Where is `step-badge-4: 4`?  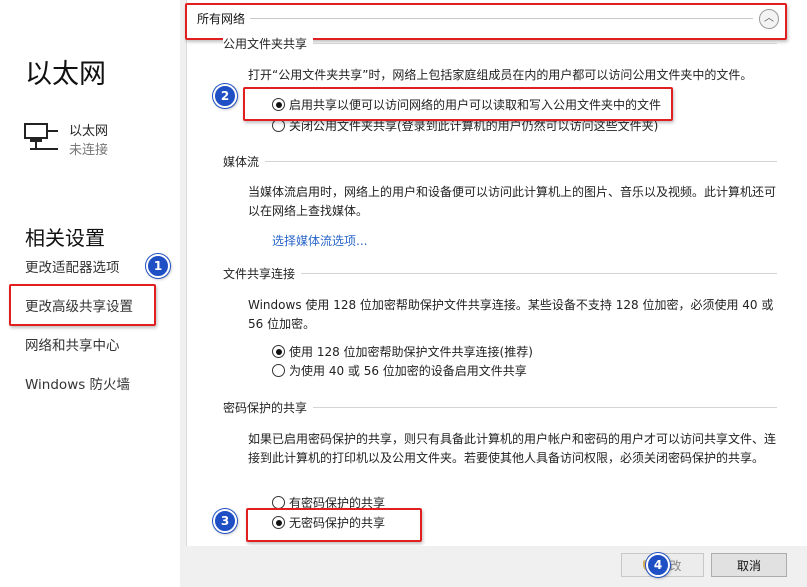
step-badge-4: 4 is located at coordinates (658, 565).